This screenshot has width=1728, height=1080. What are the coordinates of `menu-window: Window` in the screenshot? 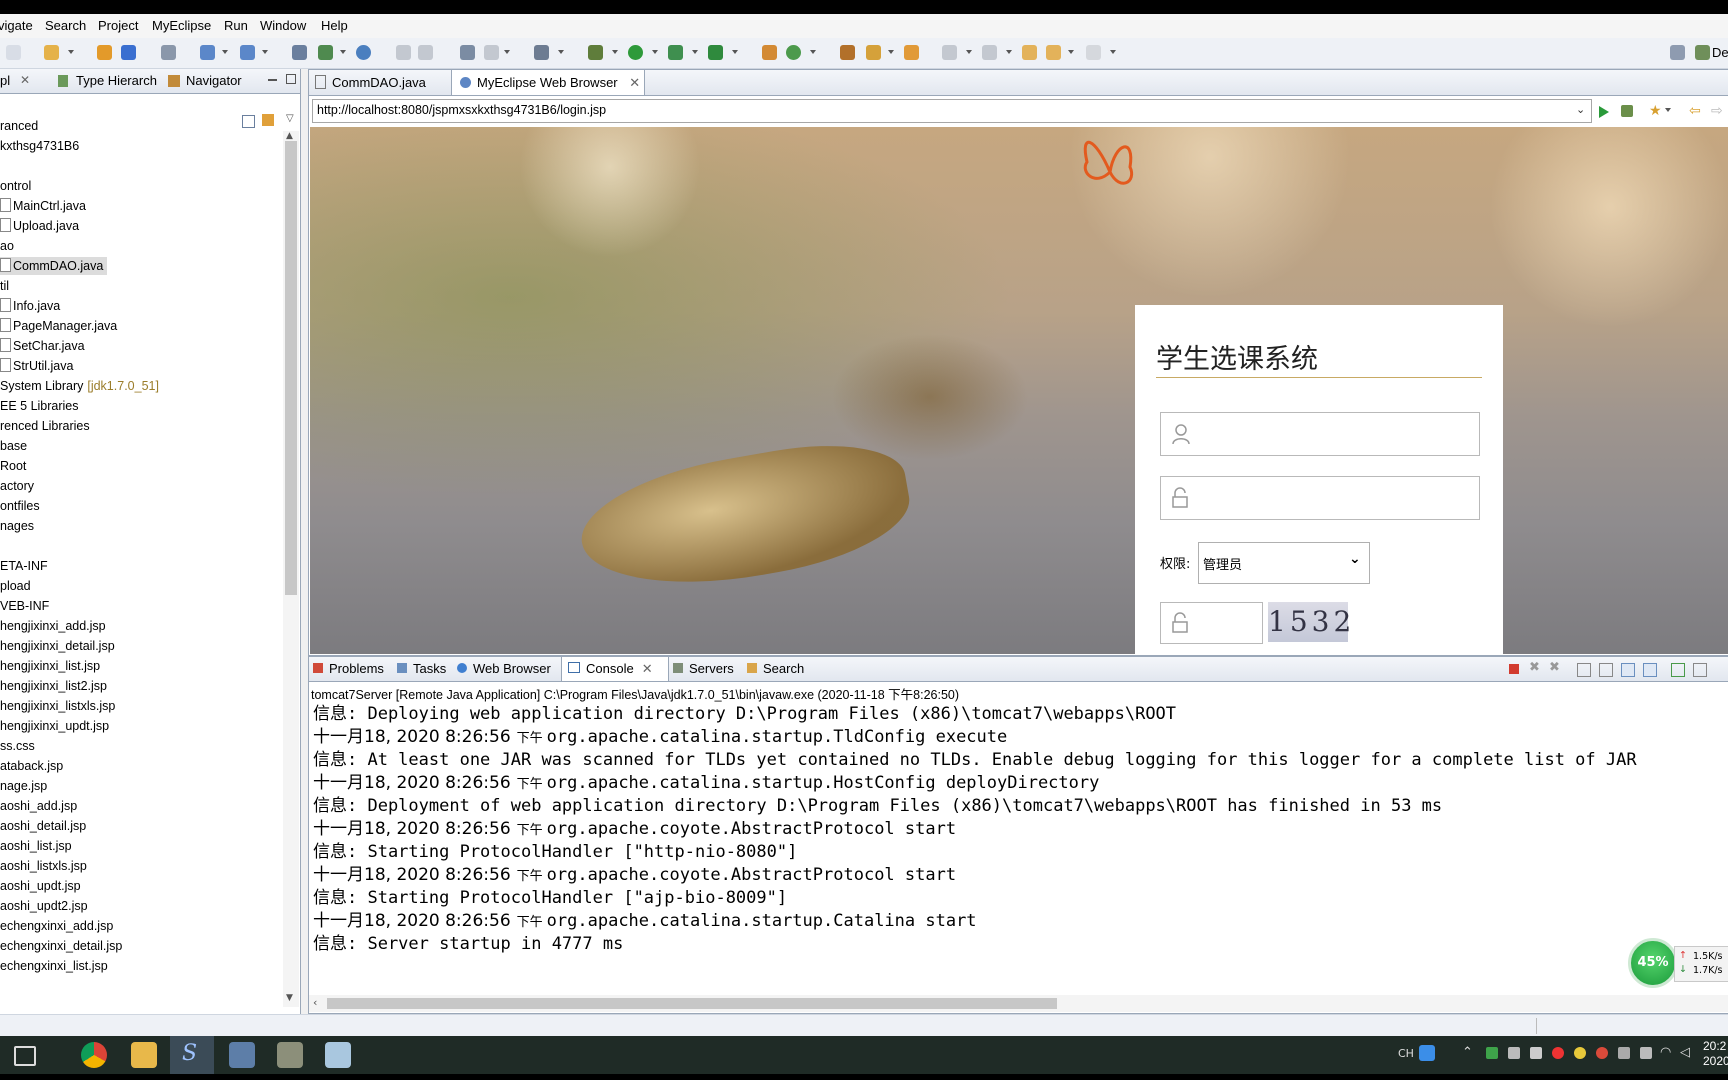 It's located at (283, 25).